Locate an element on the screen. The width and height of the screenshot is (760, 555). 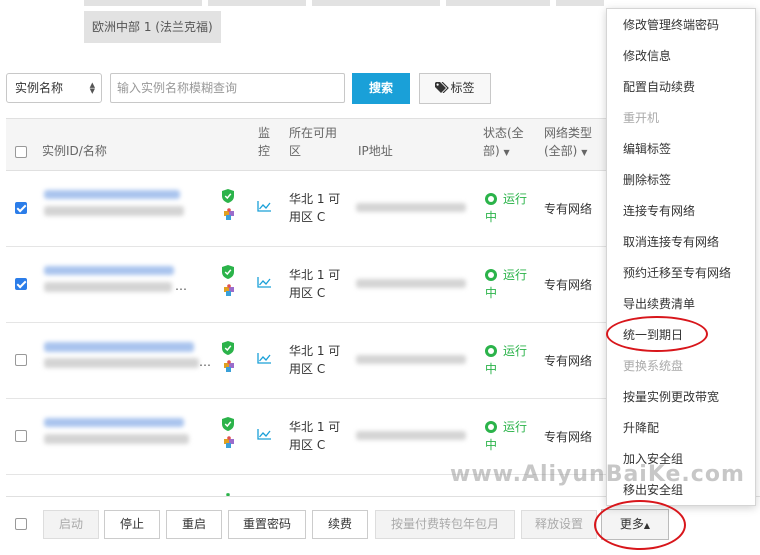
header-status-text: 部) is located at coordinates (491, 151).